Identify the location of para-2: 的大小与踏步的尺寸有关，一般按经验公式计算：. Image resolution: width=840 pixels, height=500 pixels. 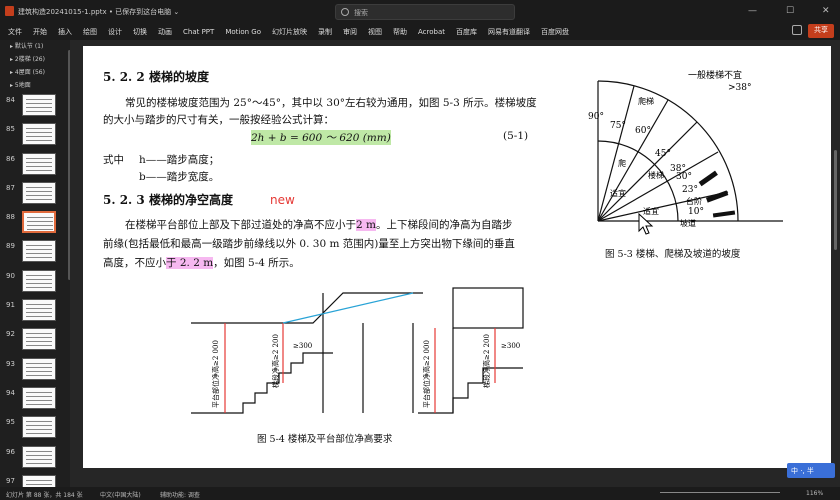
(218, 120).